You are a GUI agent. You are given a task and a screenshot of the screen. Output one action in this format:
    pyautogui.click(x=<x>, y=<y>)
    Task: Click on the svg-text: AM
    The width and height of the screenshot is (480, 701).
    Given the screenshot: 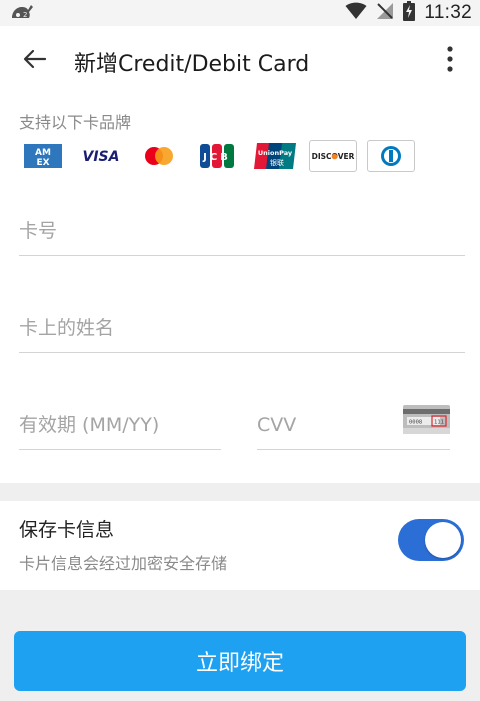 What is the action you would take?
    pyautogui.click(x=43, y=153)
    